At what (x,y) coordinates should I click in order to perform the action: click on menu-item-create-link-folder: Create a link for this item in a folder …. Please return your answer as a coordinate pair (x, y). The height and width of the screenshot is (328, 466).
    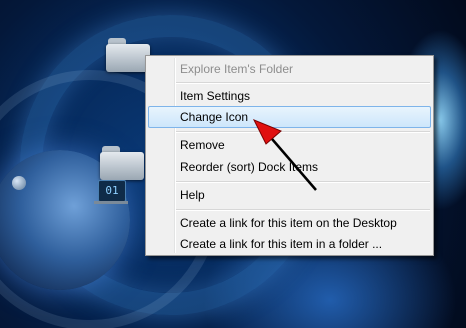
    Looking at the image, I should click on (289, 244).